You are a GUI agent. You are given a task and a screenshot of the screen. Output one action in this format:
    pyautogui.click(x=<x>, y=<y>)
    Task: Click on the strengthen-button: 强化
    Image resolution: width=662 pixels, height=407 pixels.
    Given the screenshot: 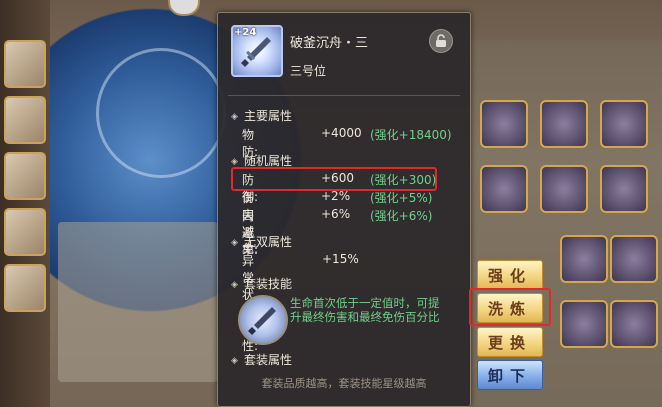 What is the action you would take?
    pyautogui.click(x=510, y=275)
    